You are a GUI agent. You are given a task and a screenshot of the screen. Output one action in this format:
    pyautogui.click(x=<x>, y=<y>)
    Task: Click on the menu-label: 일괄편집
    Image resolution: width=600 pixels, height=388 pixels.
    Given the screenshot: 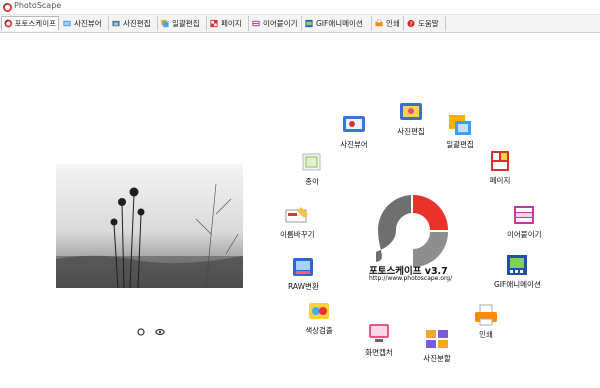 What is the action you would take?
    pyautogui.click(x=460, y=144)
    